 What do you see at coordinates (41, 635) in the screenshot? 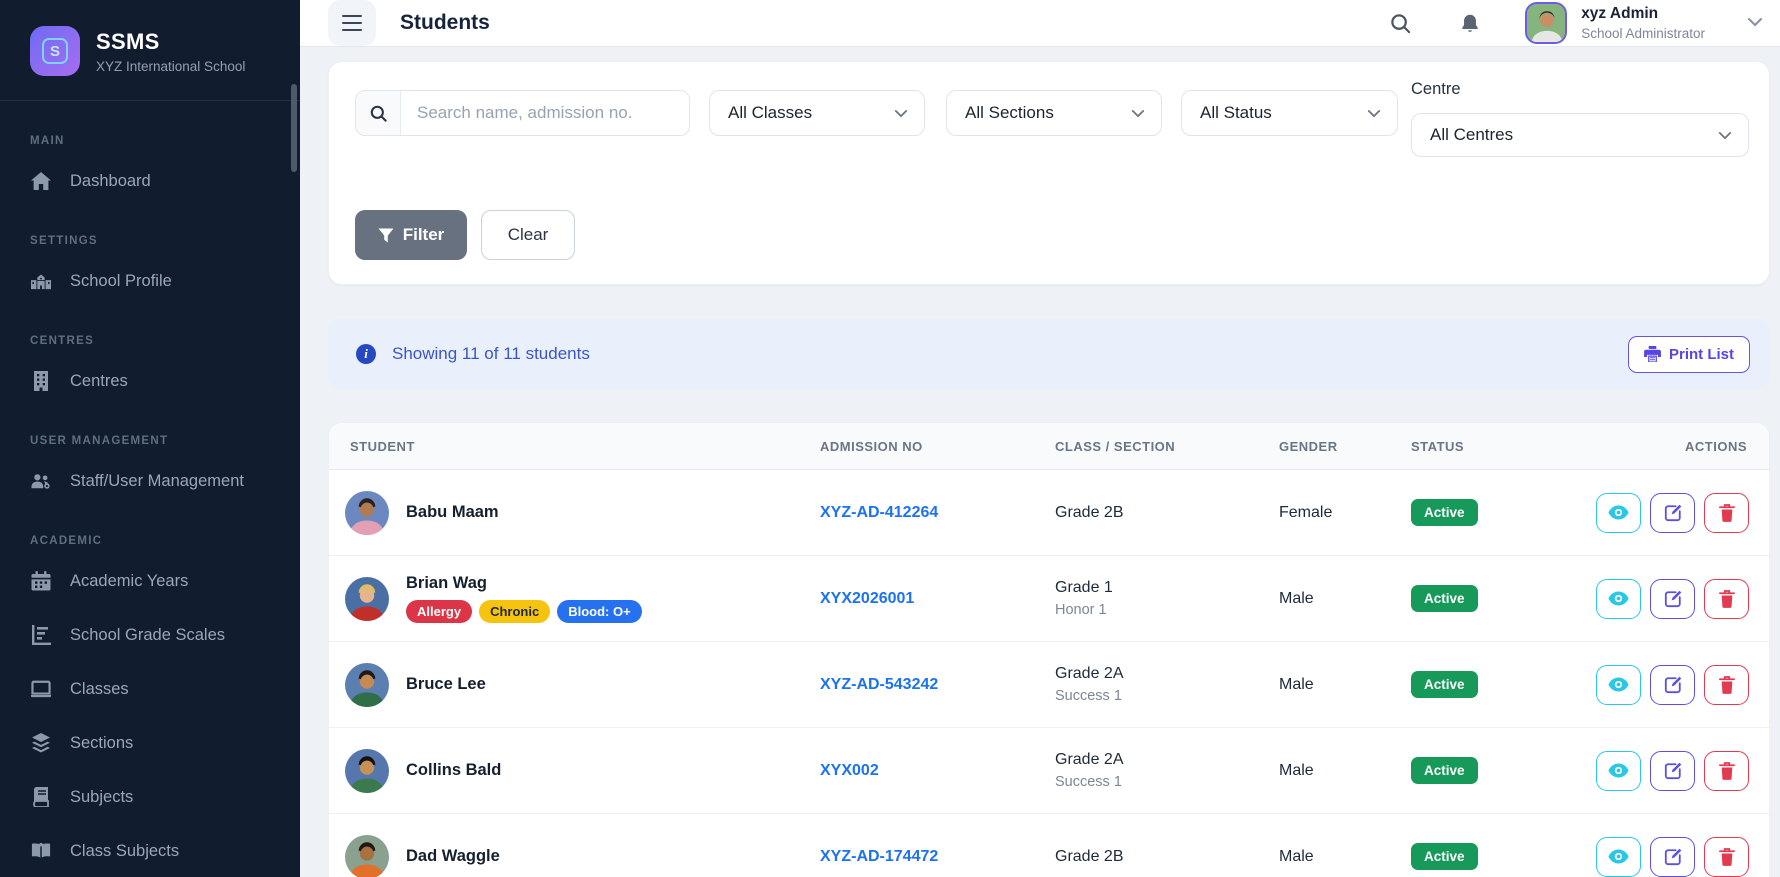
I see `grade-scale-icon` at bounding box center [41, 635].